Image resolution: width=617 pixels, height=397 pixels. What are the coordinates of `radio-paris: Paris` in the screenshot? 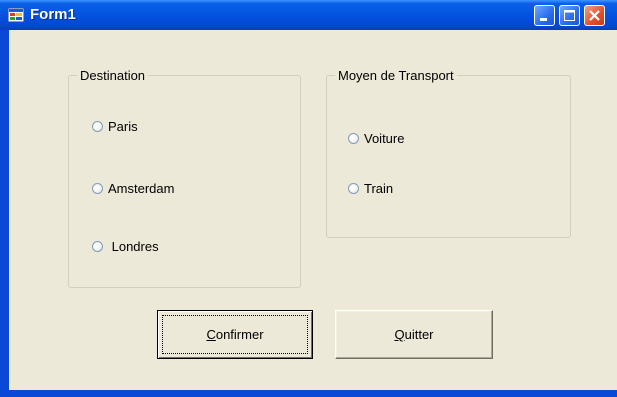 It's located at (115, 126).